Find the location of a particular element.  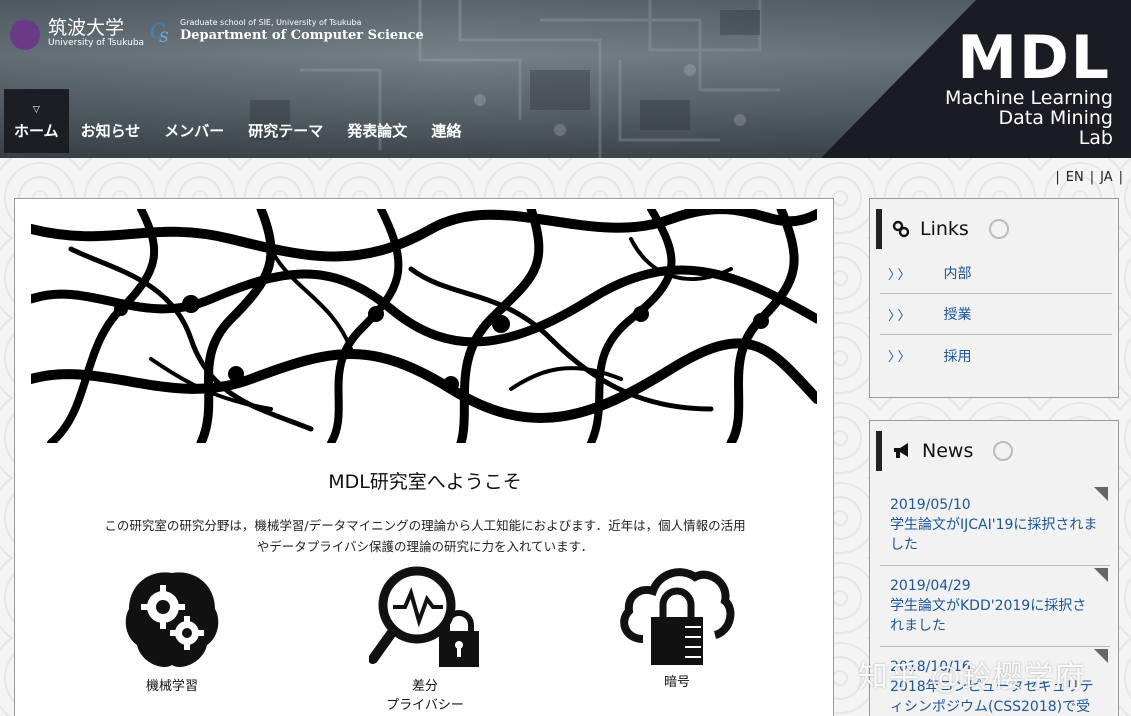

welcome-heading: MDL研究室へようこそ is located at coordinates (425, 482).